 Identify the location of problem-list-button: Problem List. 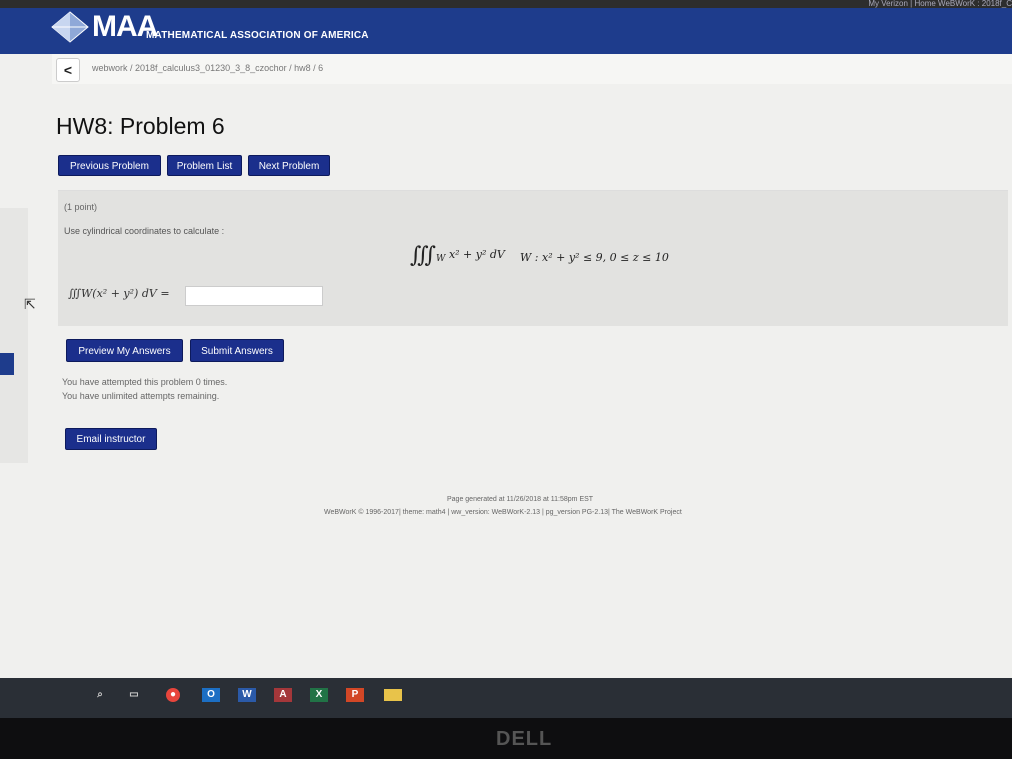
(204, 165).